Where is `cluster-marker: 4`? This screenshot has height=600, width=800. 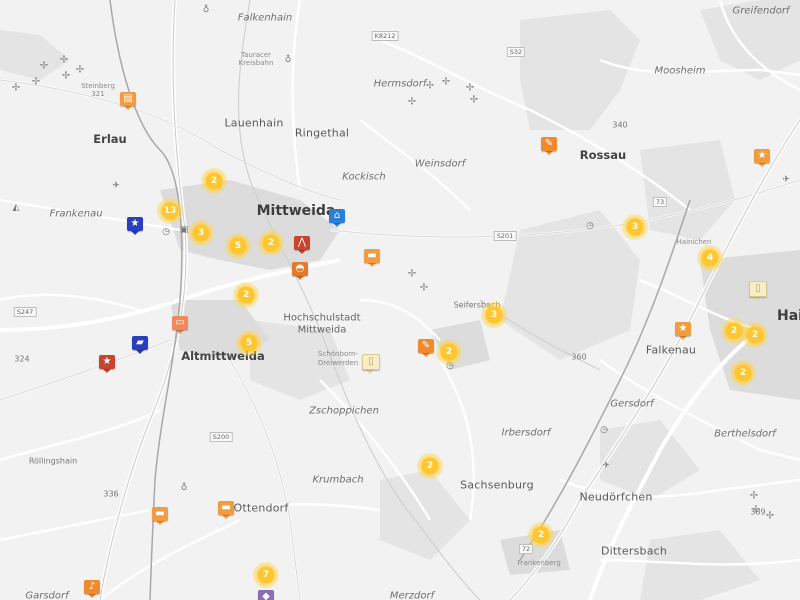 cluster-marker: 4 is located at coordinates (710, 258).